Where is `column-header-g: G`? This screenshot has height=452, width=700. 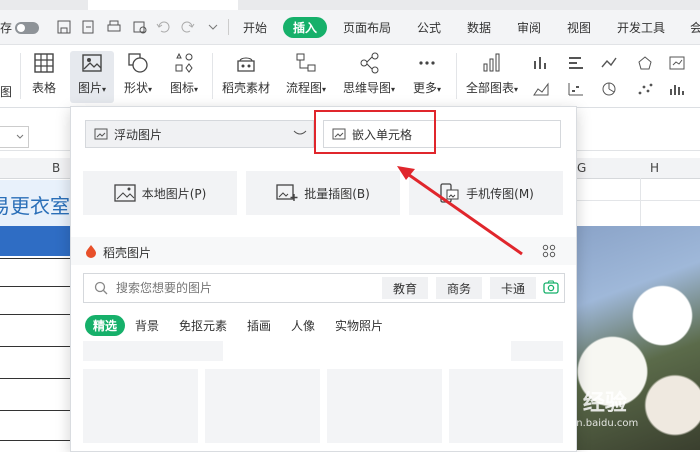 column-header-g: G is located at coordinates (581, 168).